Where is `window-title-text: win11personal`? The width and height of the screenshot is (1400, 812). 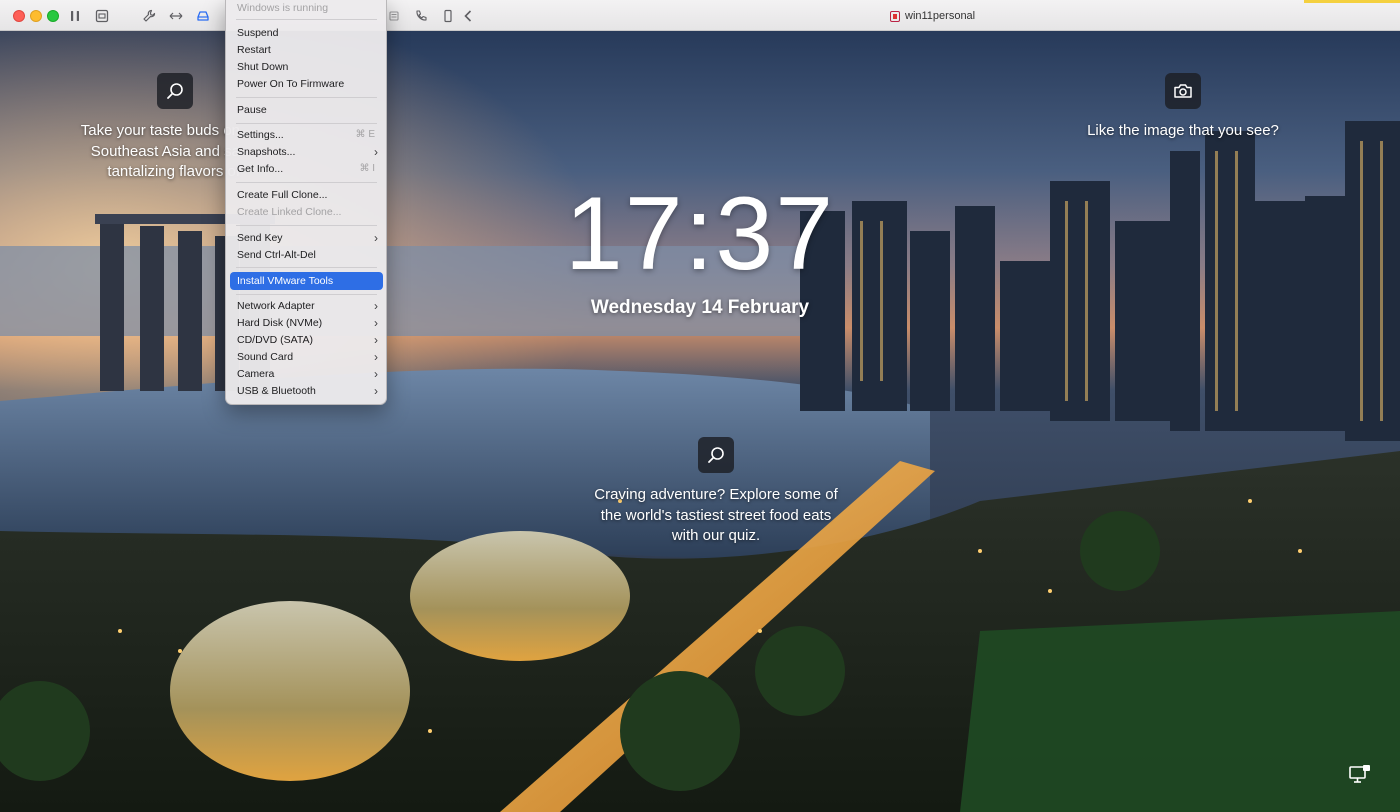 window-title-text: win11personal is located at coordinates (940, 16).